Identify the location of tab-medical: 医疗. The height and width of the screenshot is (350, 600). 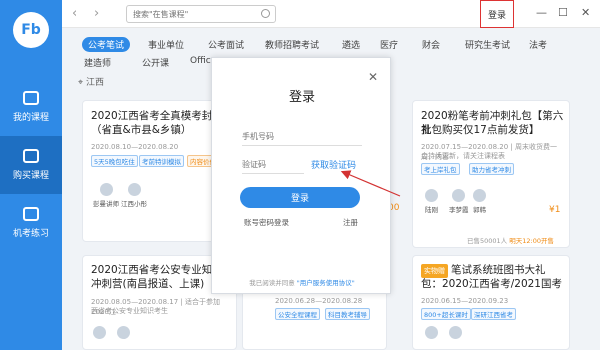
(389, 44).